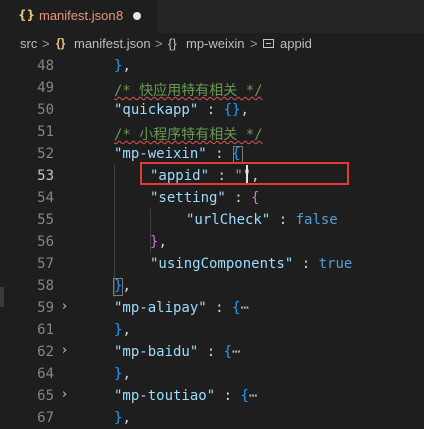 The width and height of the screenshot is (424, 429). I want to click on code-text: "quickapp" : {},, so click(181, 110).